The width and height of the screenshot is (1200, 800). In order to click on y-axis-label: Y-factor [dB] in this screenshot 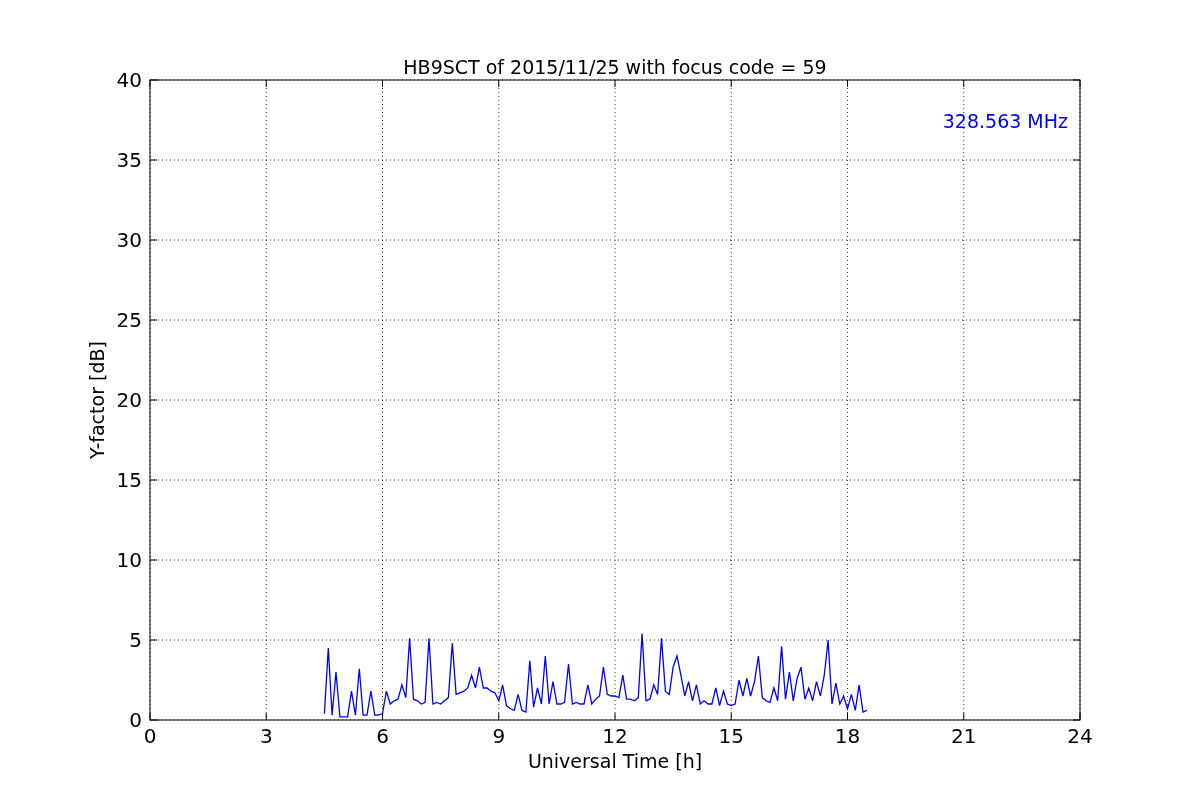, I will do `click(97, 400)`.